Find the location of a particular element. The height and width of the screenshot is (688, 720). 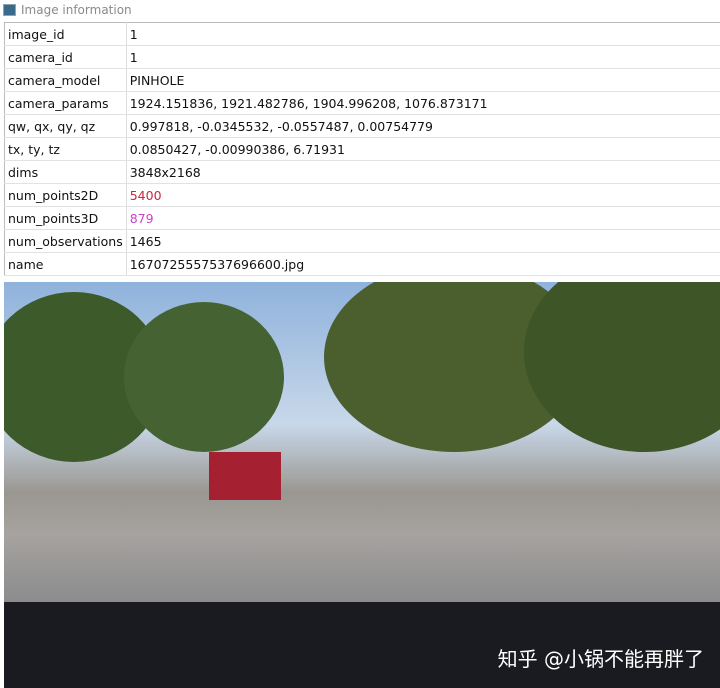

row-value: 1465 is located at coordinates (423, 241).